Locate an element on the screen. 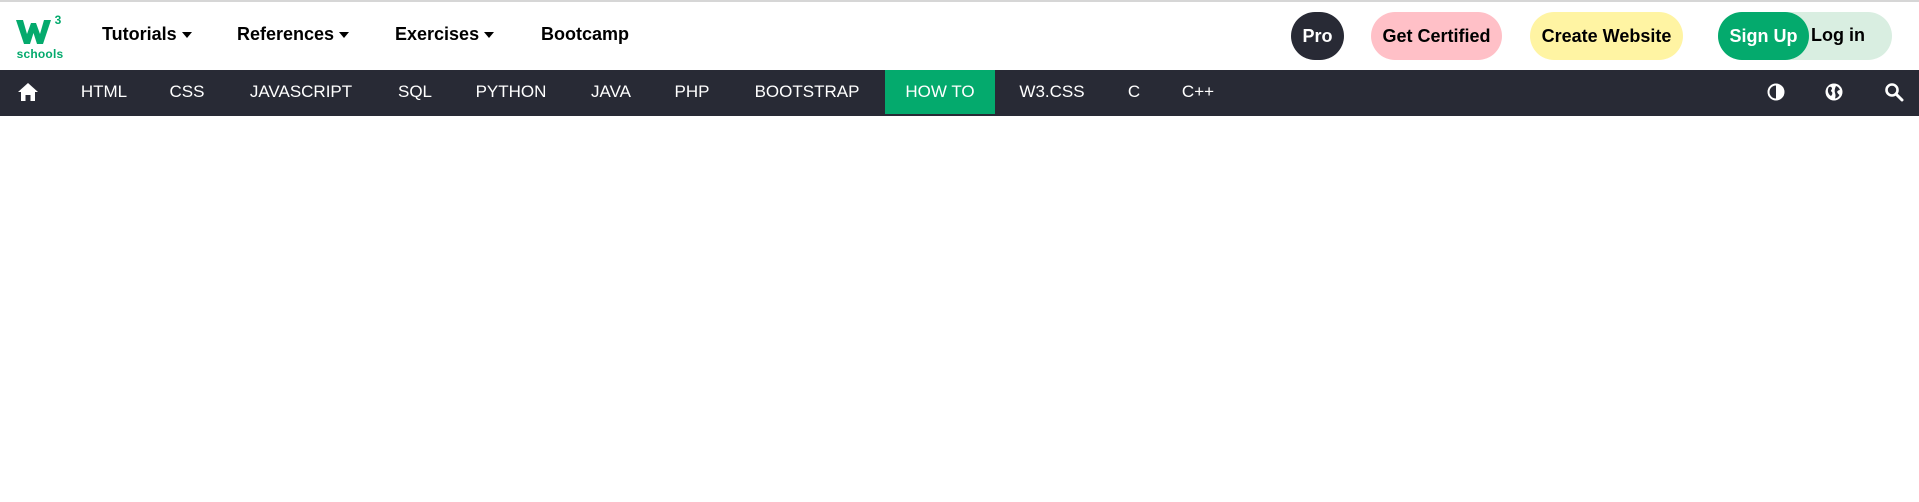  menu-exercises: Exercises is located at coordinates (445, 34).